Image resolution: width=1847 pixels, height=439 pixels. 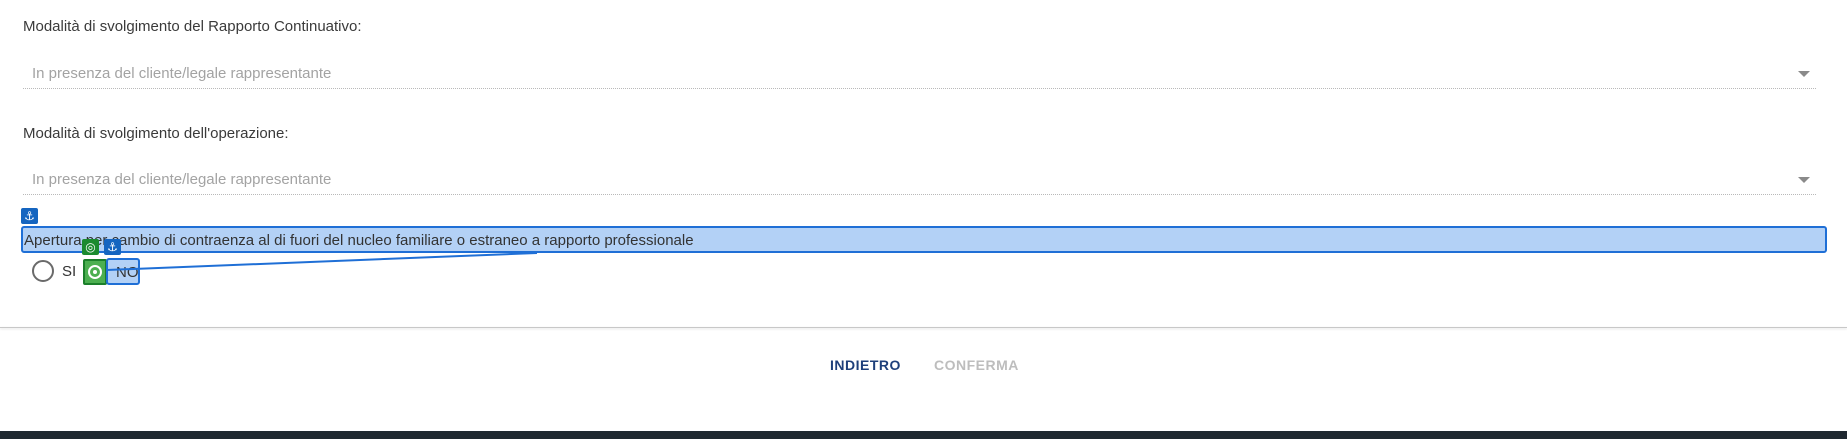 I want to click on overlay-connector-line, so click(x=322, y=261).